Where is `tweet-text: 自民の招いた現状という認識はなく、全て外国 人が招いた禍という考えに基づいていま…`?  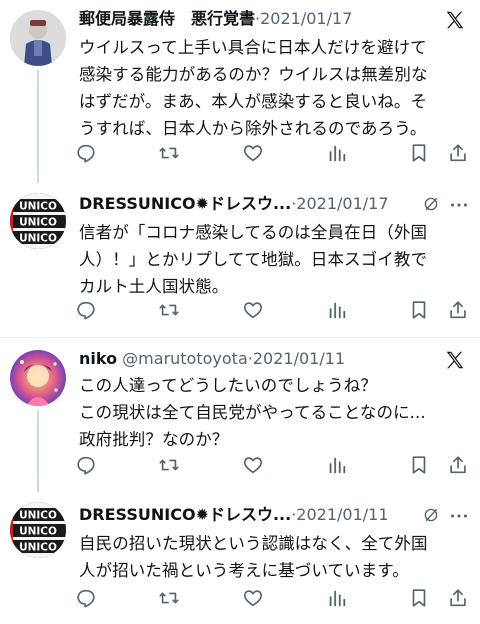 tweet-text: 自民の招いた現状という認識はなく、全て外国 人が招いた禍という考えに基づいていま… is located at coordinates (275, 557).